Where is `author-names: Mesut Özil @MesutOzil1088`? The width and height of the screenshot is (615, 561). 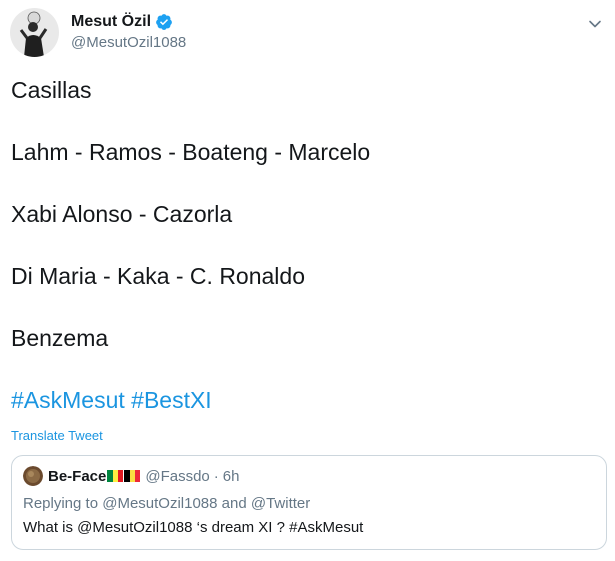
author-names: Mesut Özil @MesutOzil1088 is located at coordinates (128, 32).